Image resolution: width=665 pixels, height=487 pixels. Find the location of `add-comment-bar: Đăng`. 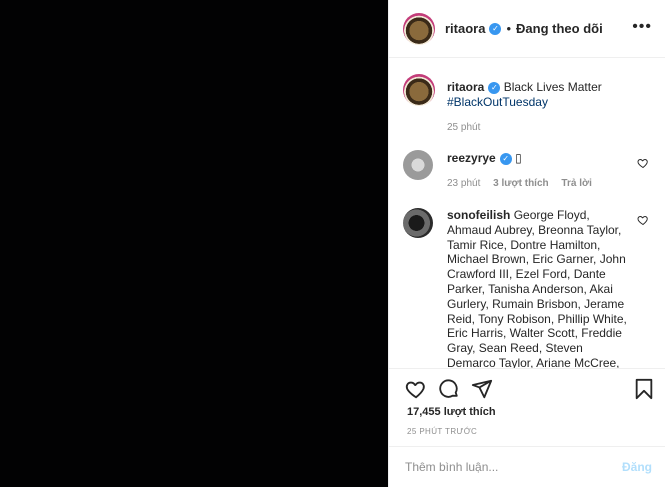

add-comment-bar: Đăng is located at coordinates (527, 466).